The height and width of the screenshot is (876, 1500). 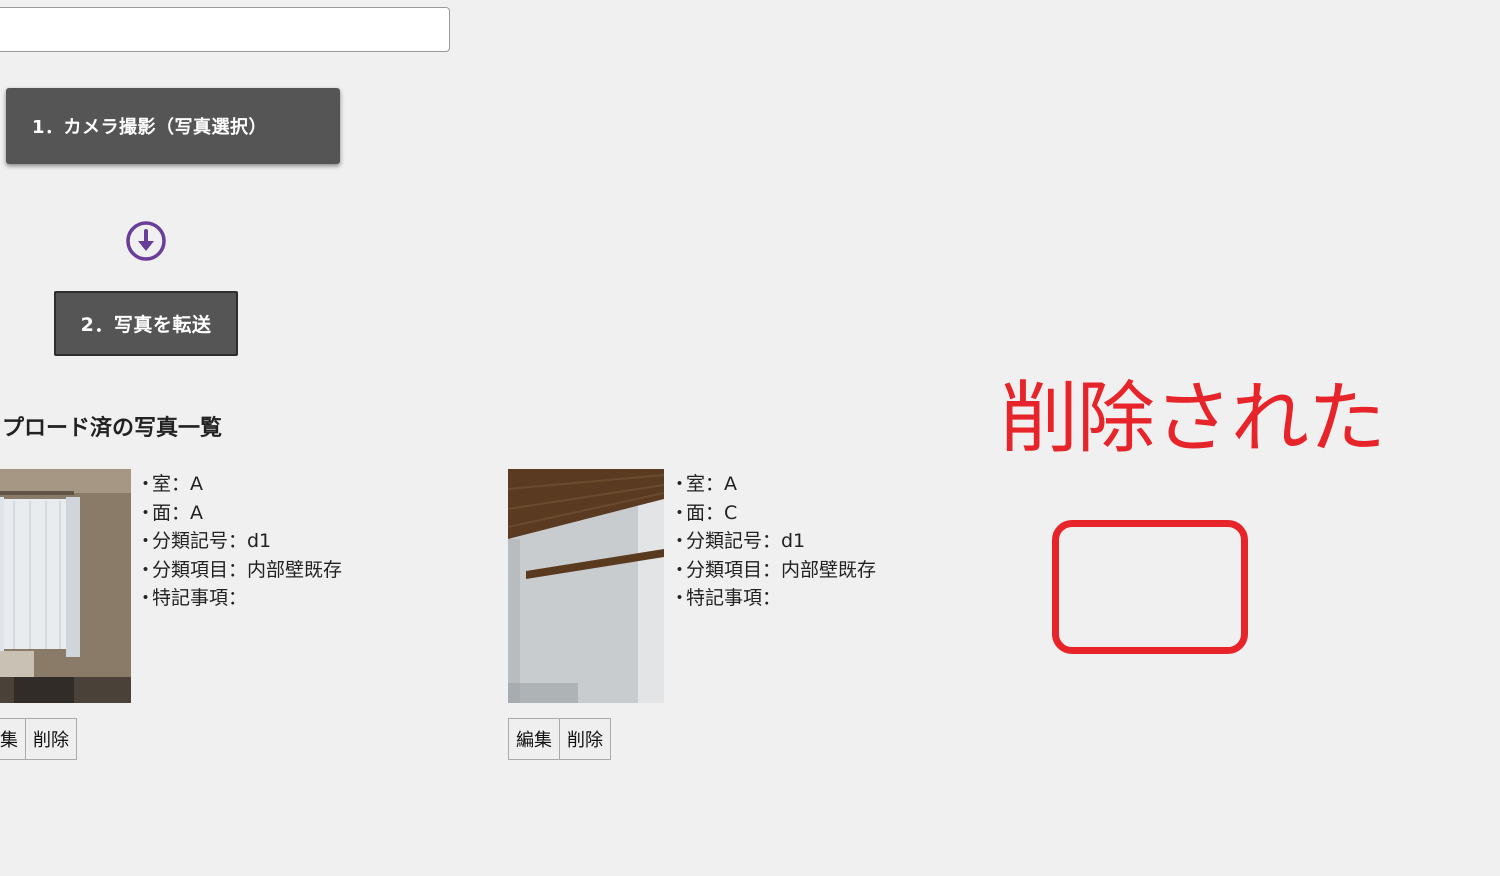 I want to click on deleted-annotation-box, so click(x=1150, y=587).